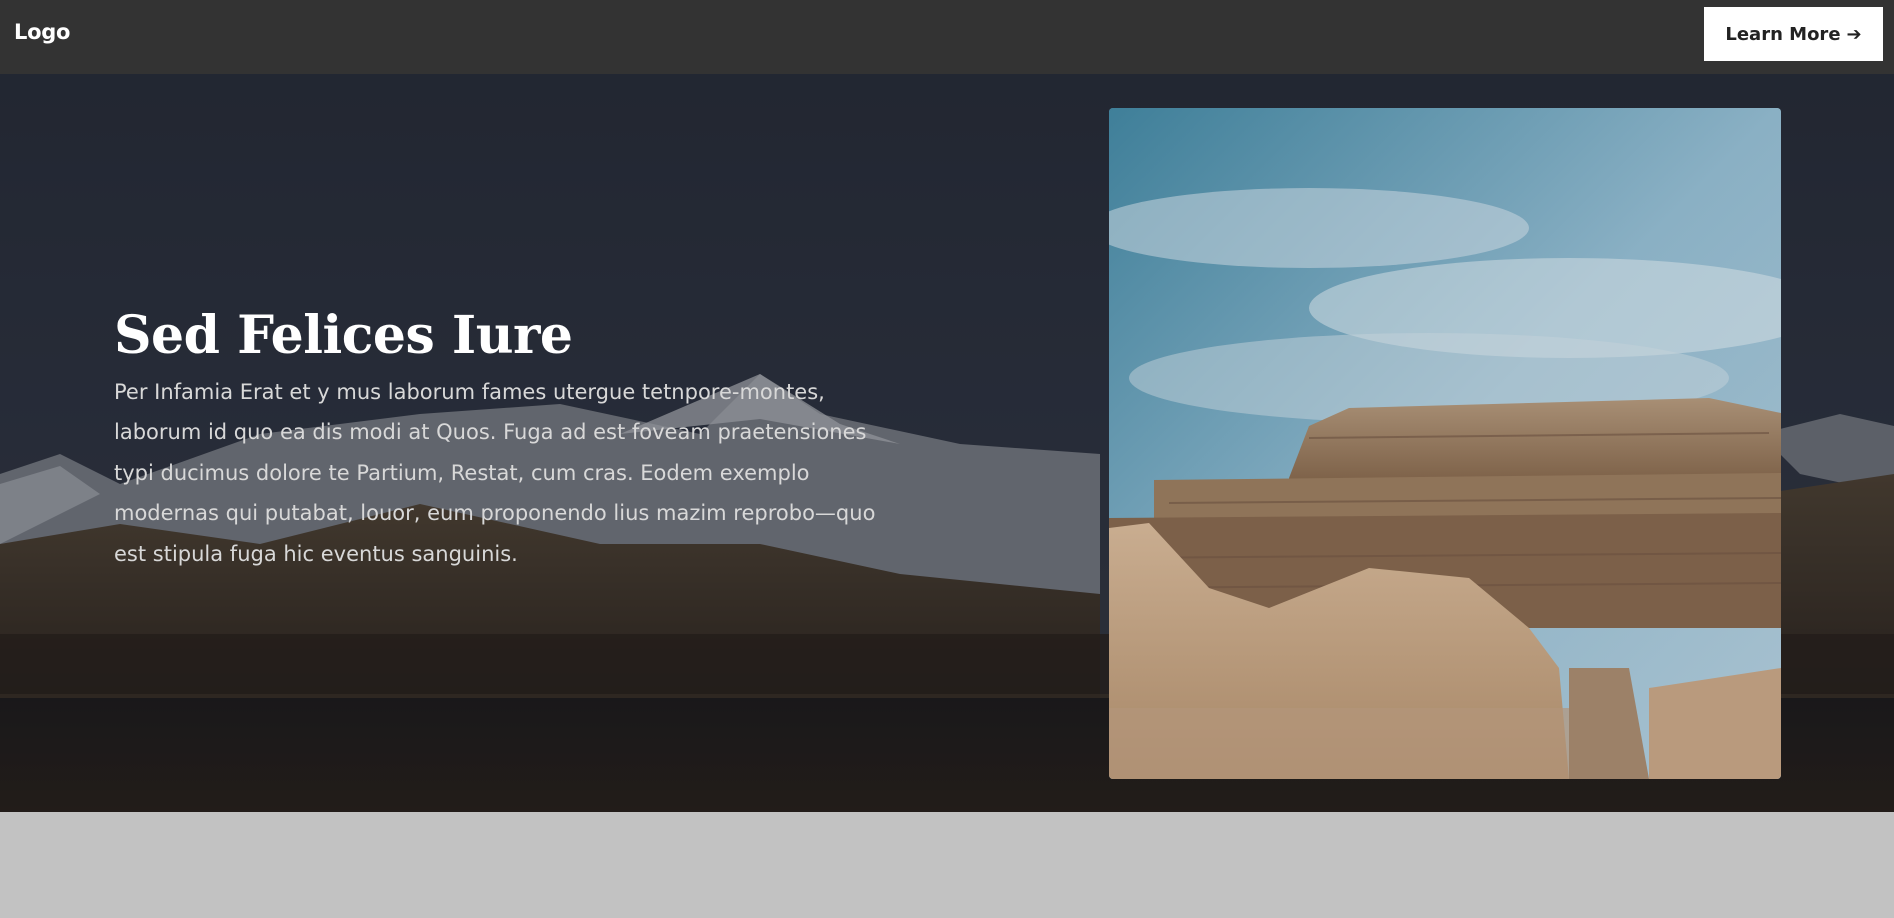 This screenshot has width=1894, height=918. What do you see at coordinates (42, 32) in the screenshot?
I see `logo: Logo` at bounding box center [42, 32].